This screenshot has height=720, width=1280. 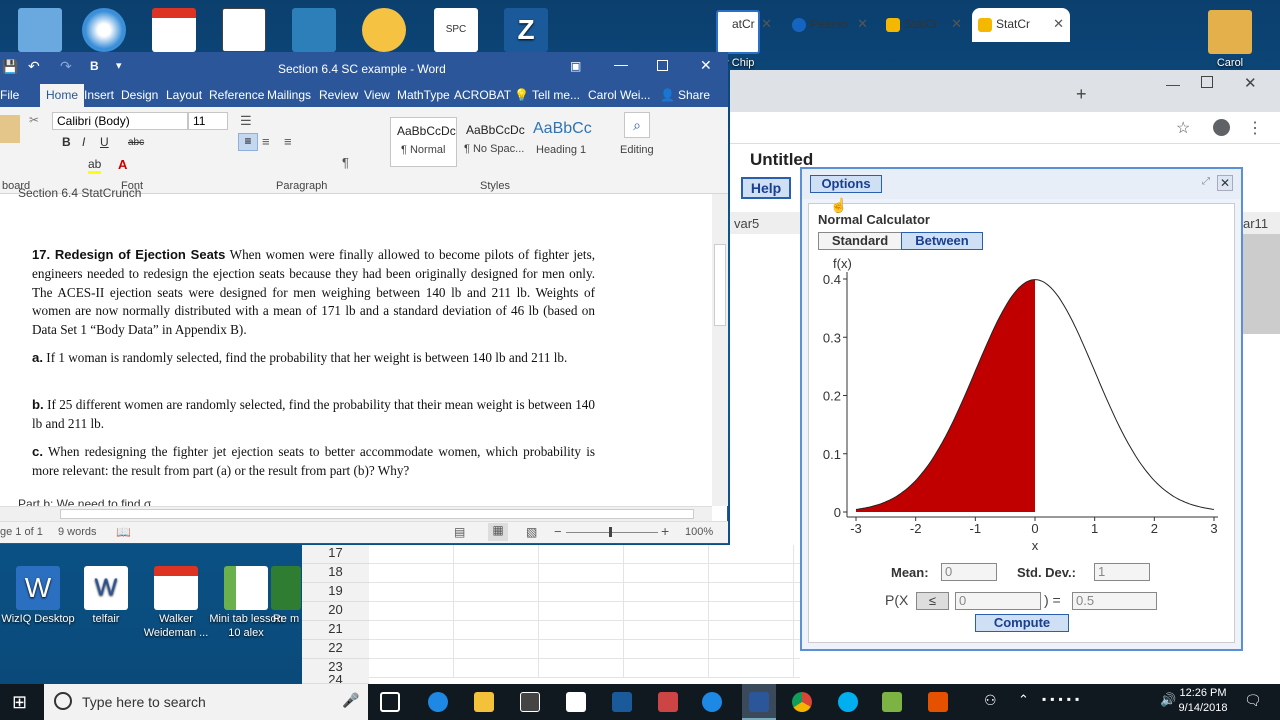 I want to click on file-explorer-icon, so click(x=484, y=702).